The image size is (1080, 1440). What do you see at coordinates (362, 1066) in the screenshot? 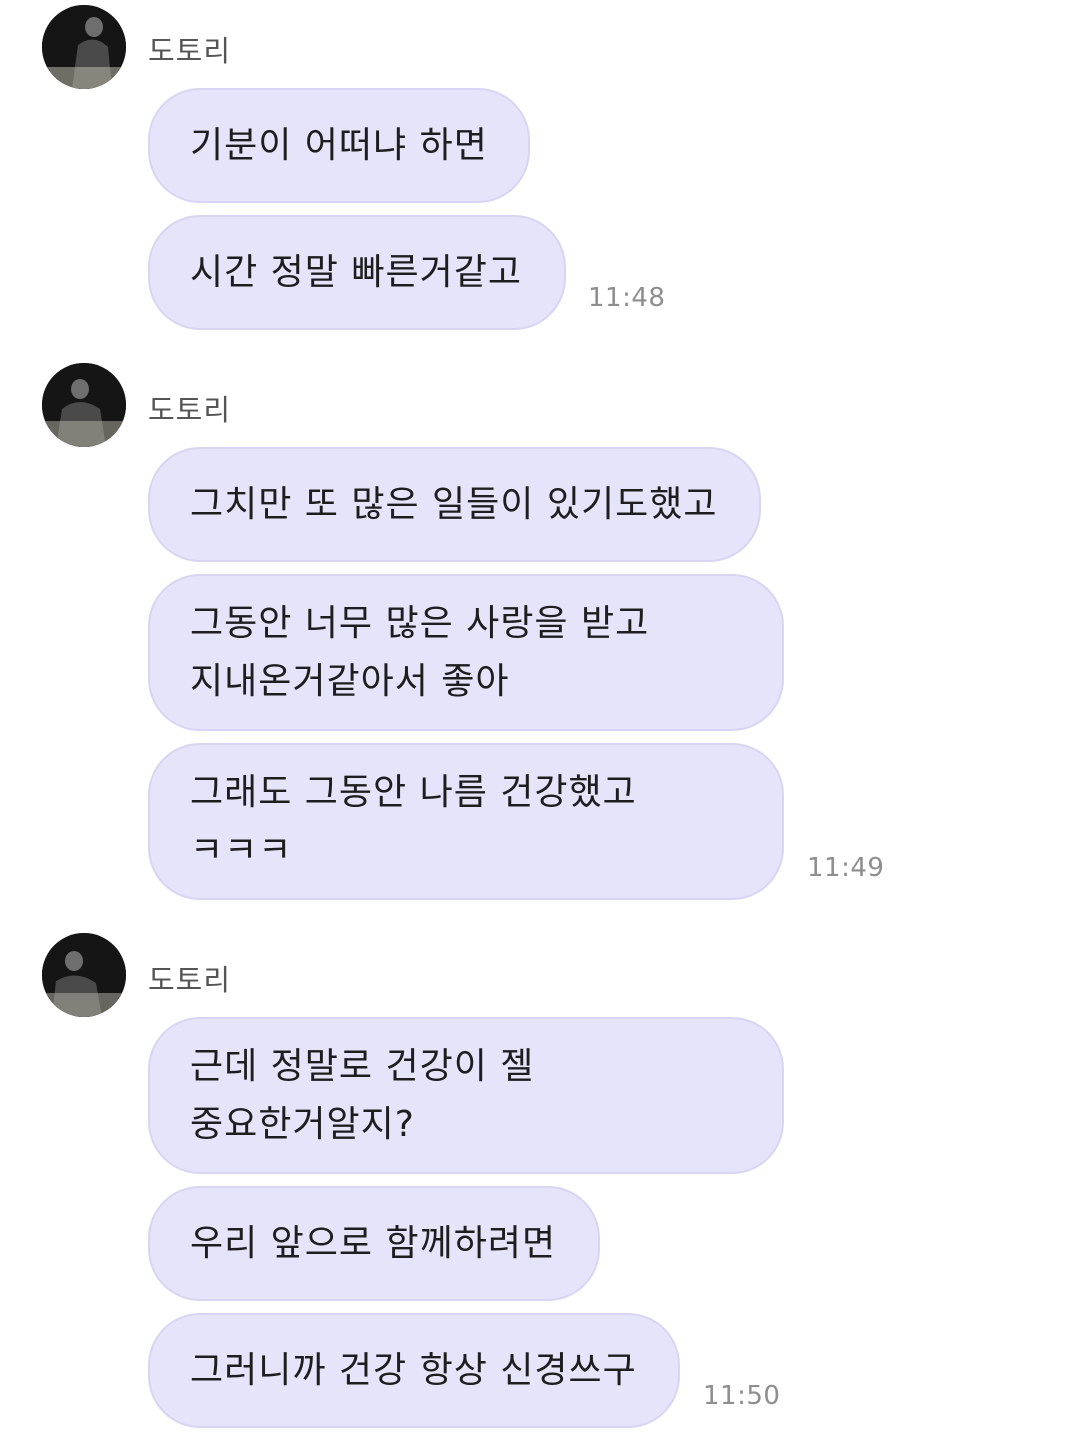
I see `message-text: 근데 정말로 건강이 젤` at bounding box center [362, 1066].